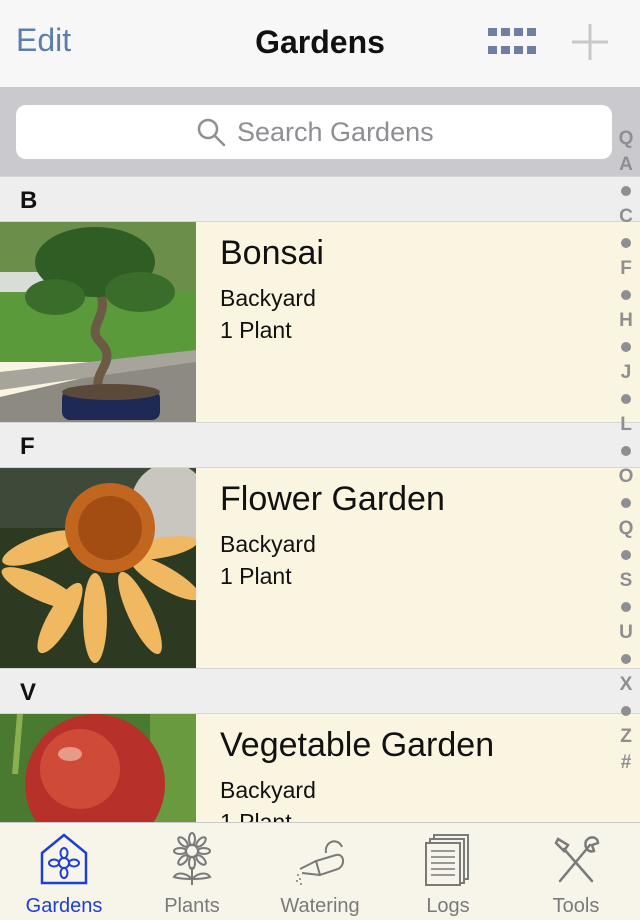 The width and height of the screenshot is (640, 920). I want to click on tab-logs: Logs, so click(448, 871).